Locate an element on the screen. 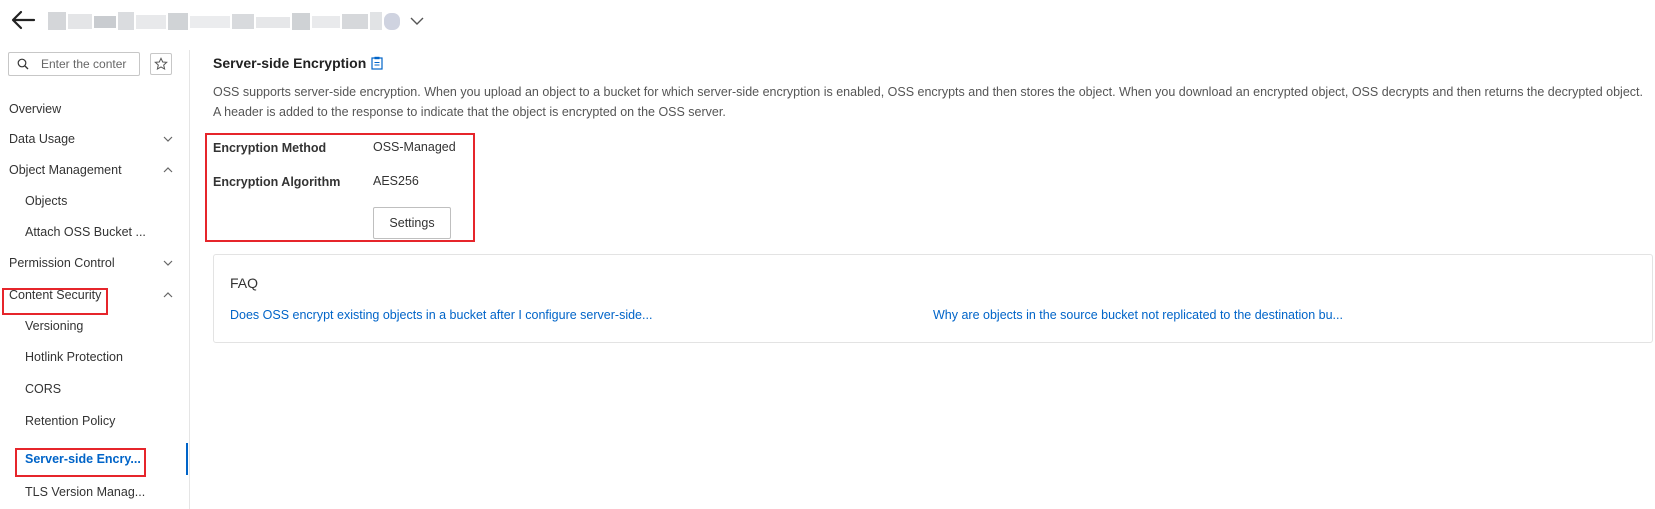  sidebar-item-retention-policy: Retention Policy is located at coordinates (93, 421).